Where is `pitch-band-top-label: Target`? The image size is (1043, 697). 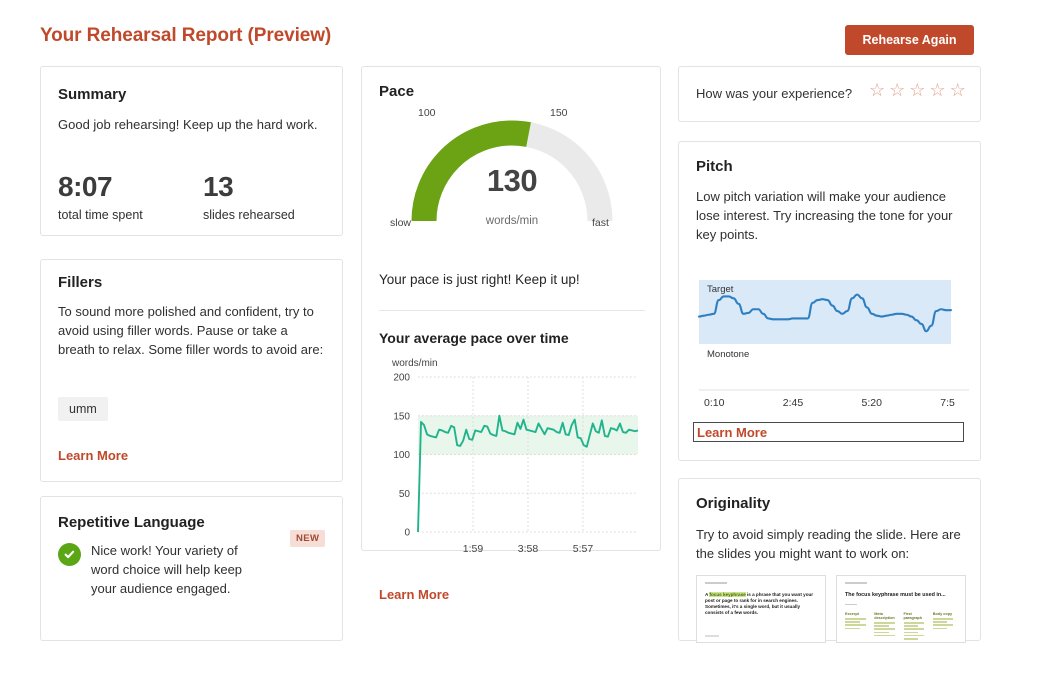 pitch-band-top-label: Target is located at coordinates (720, 289).